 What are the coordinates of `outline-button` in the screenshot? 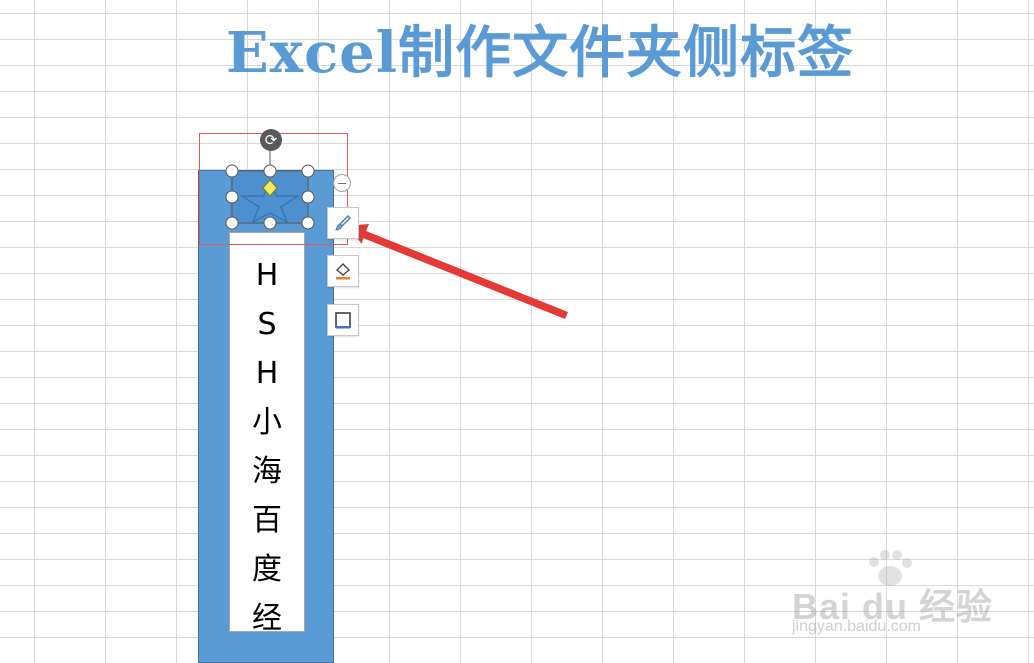 It's located at (343, 320).